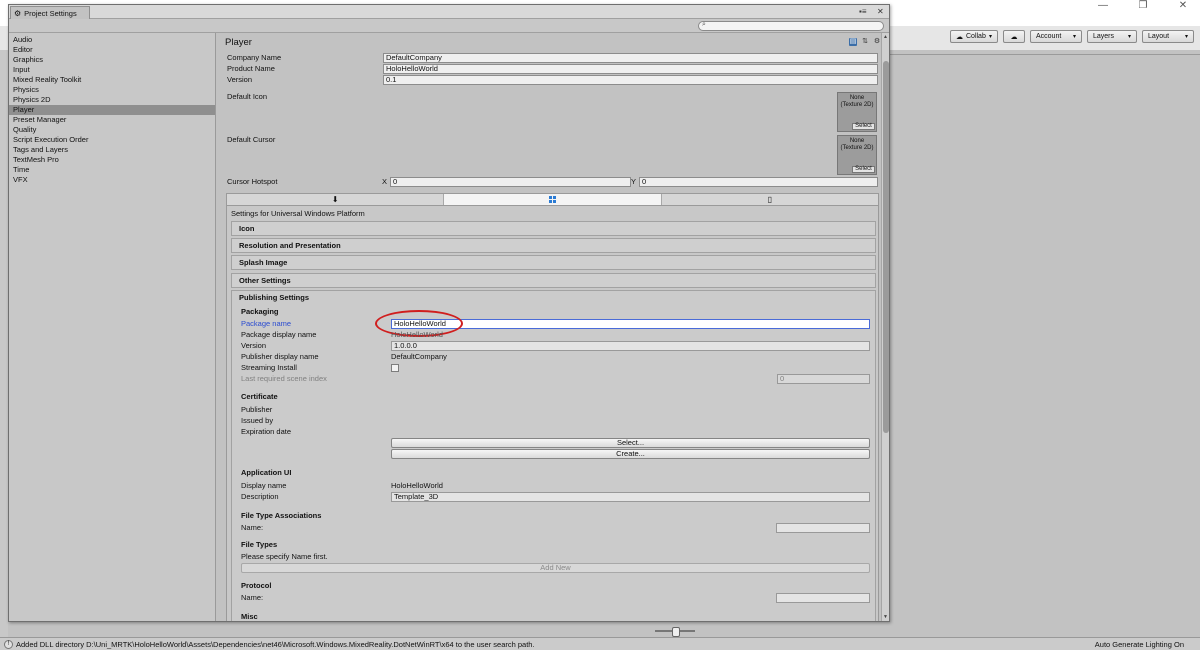 The image size is (1200, 650). I want to click on gear-icon: ⚙, so click(18, 13).